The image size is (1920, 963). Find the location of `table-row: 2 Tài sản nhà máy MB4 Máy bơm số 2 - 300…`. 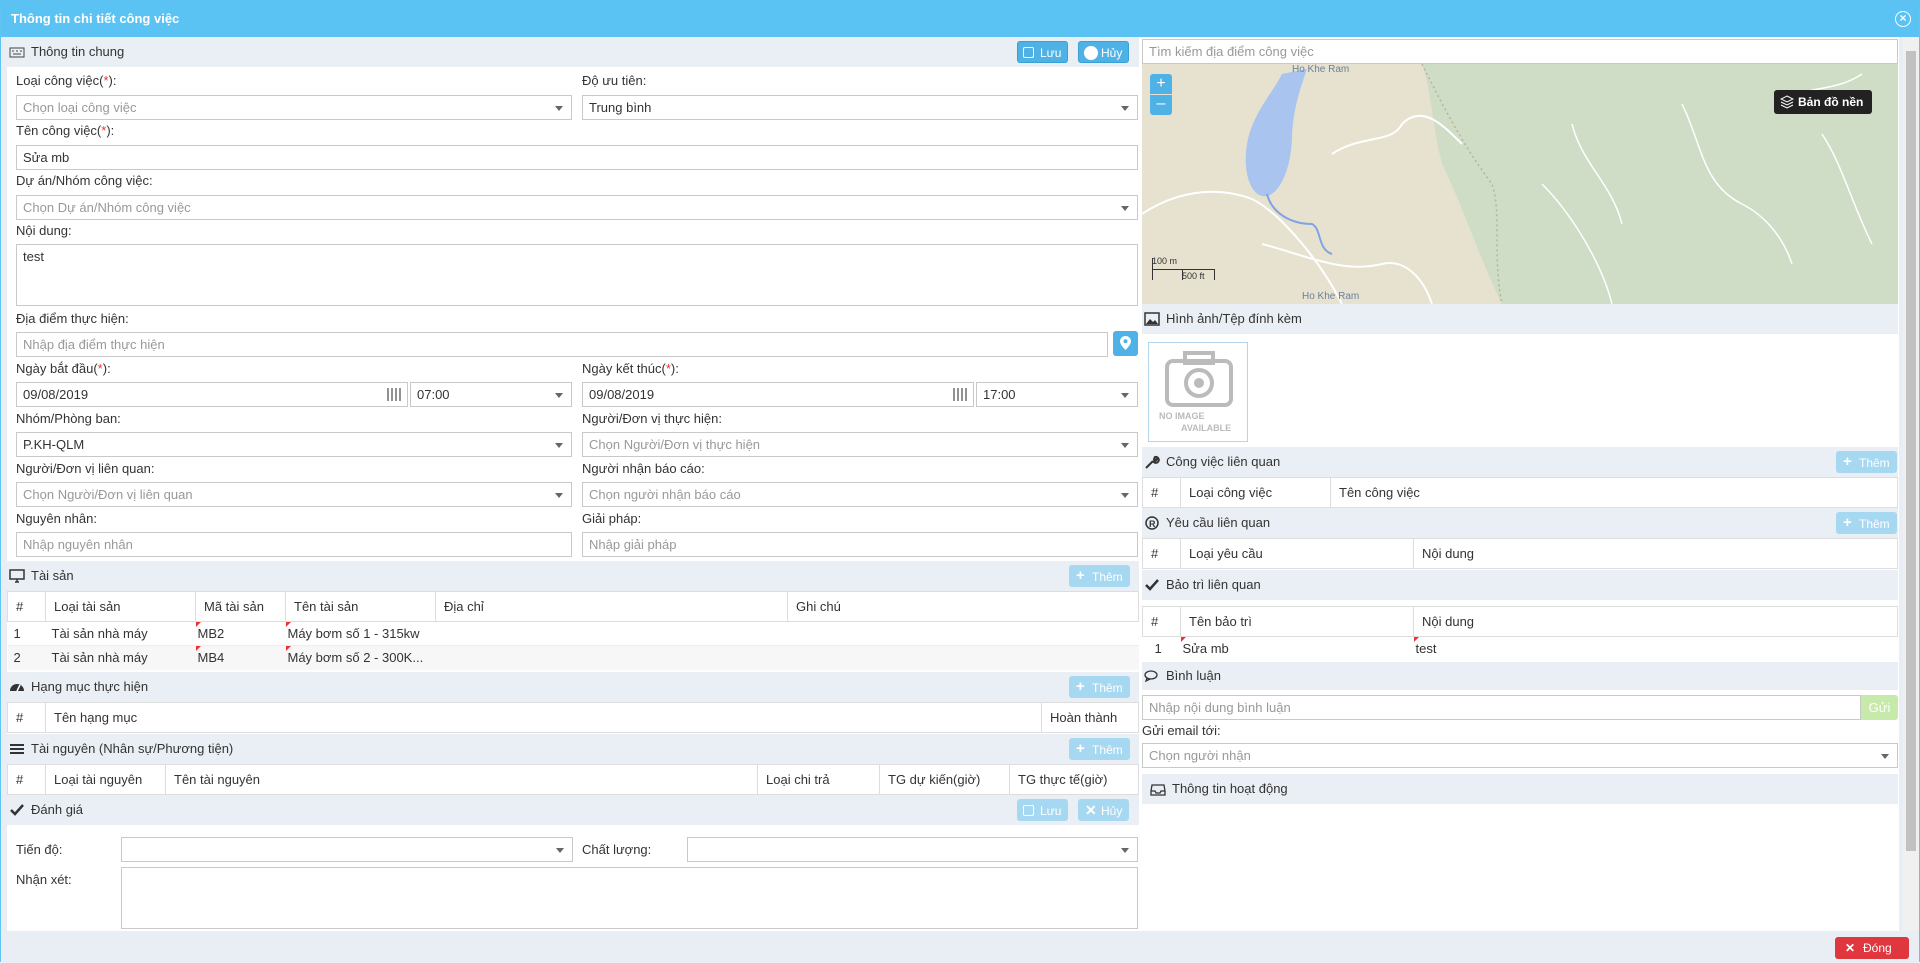

table-row: 2 Tài sản nhà máy MB4 Máy bơm số 2 - 300… is located at coordinates (573, 657).